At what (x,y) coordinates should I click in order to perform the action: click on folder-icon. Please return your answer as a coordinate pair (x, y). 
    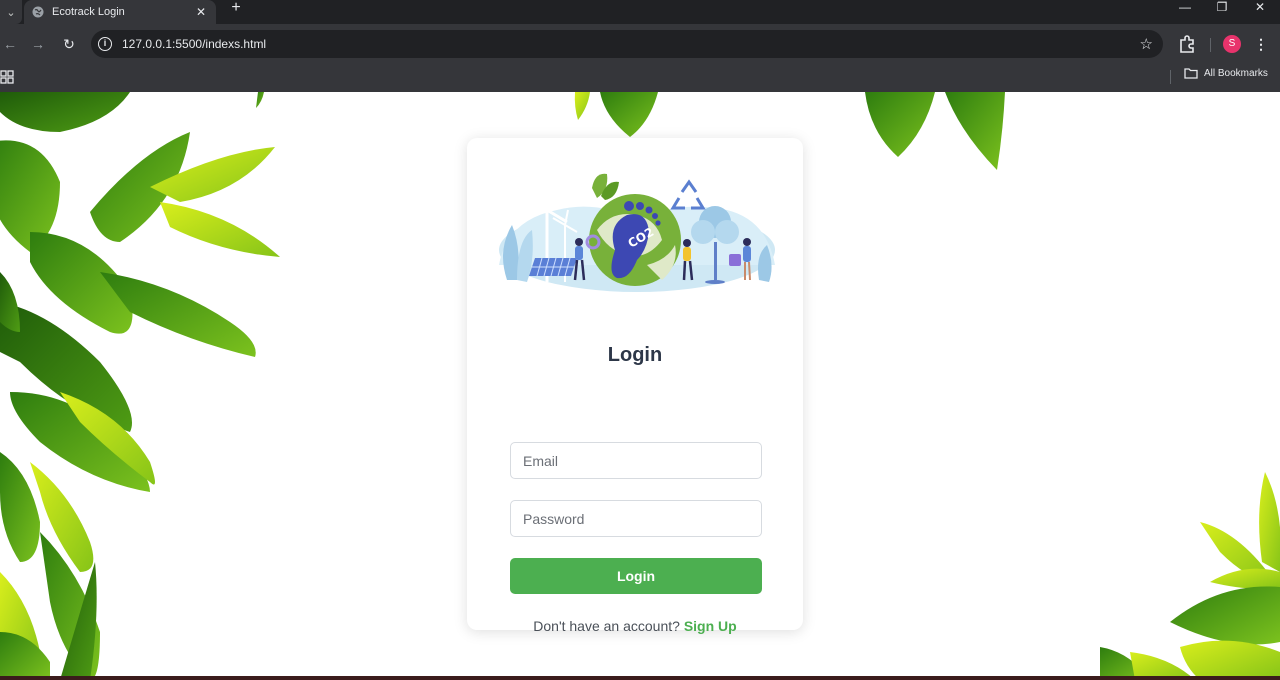
    Looking at the image, I should click on (1191, 73).